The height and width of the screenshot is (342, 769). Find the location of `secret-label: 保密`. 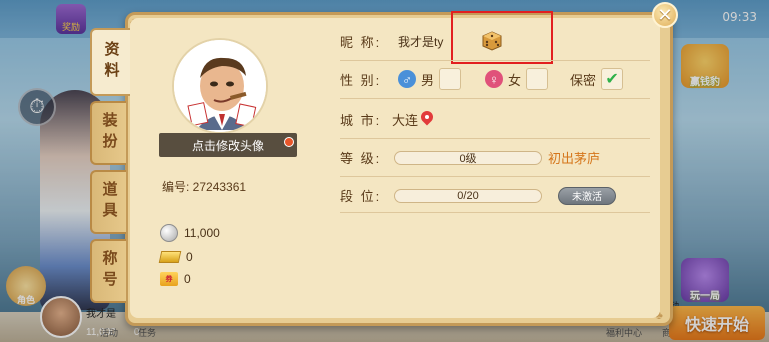

secret-label: 保密 is located at coordinates (583, 80).